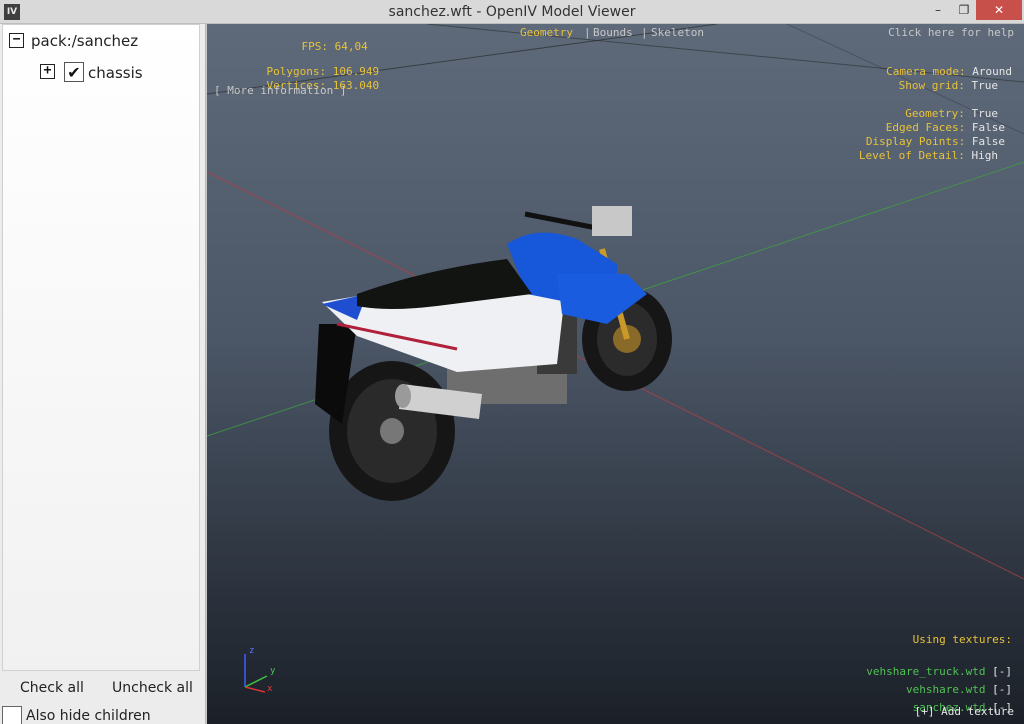 The height and width of the screenshot is (724, 1024). I want to click on motorcycle-model, so click(493, 353).